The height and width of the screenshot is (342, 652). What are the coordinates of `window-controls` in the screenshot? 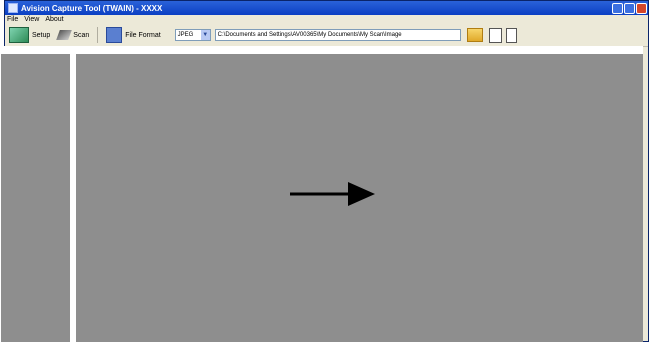 It's located at (629, 8).